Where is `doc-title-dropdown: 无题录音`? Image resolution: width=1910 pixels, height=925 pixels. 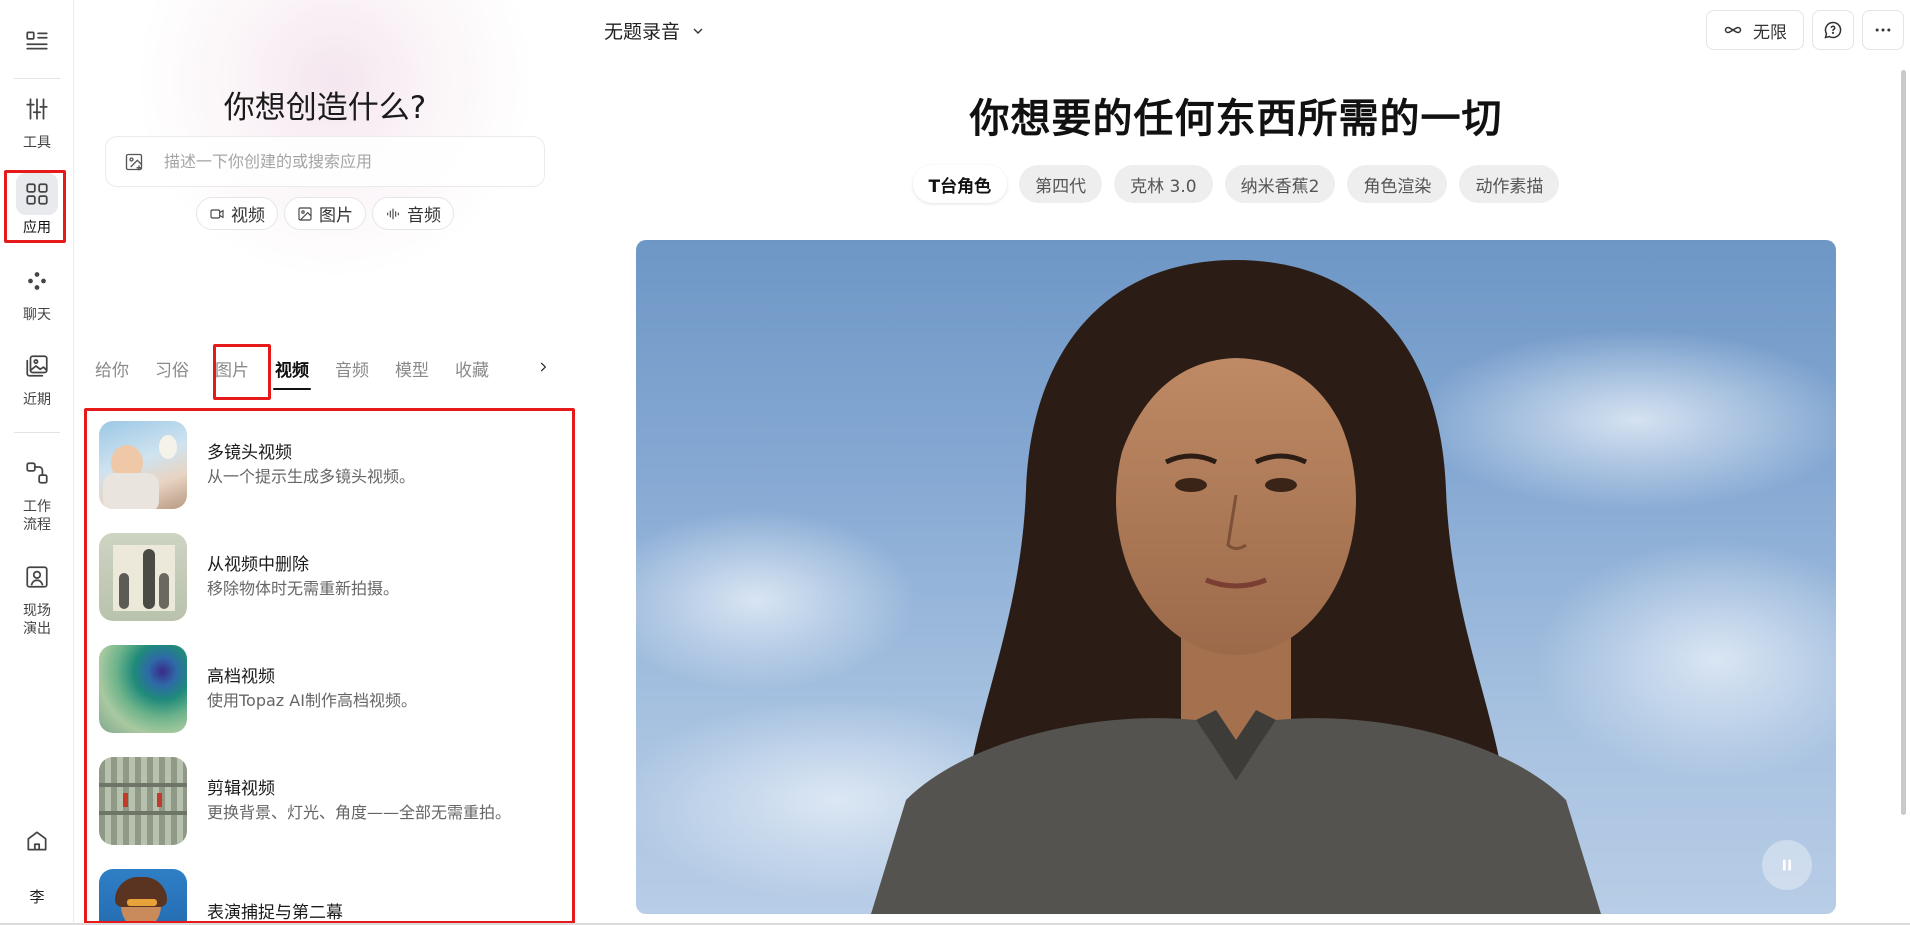 doc-title-dropdown: 无题录音 is located at coordinates (655, 30).